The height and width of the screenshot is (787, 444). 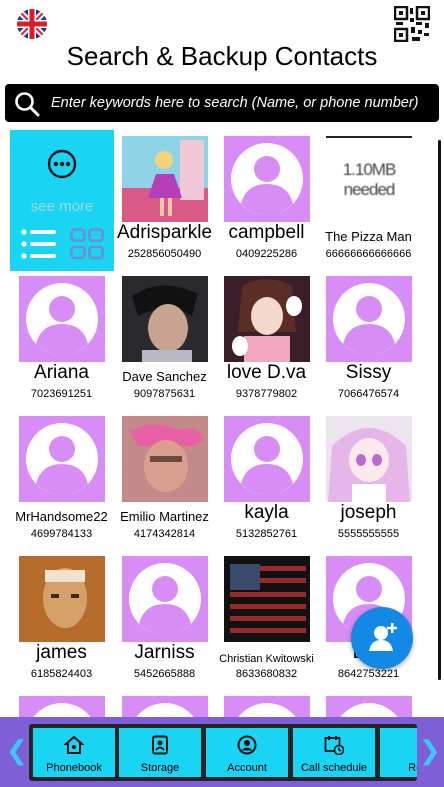 I want to click on contact-name: love D.va, so click(x=266, y=372).